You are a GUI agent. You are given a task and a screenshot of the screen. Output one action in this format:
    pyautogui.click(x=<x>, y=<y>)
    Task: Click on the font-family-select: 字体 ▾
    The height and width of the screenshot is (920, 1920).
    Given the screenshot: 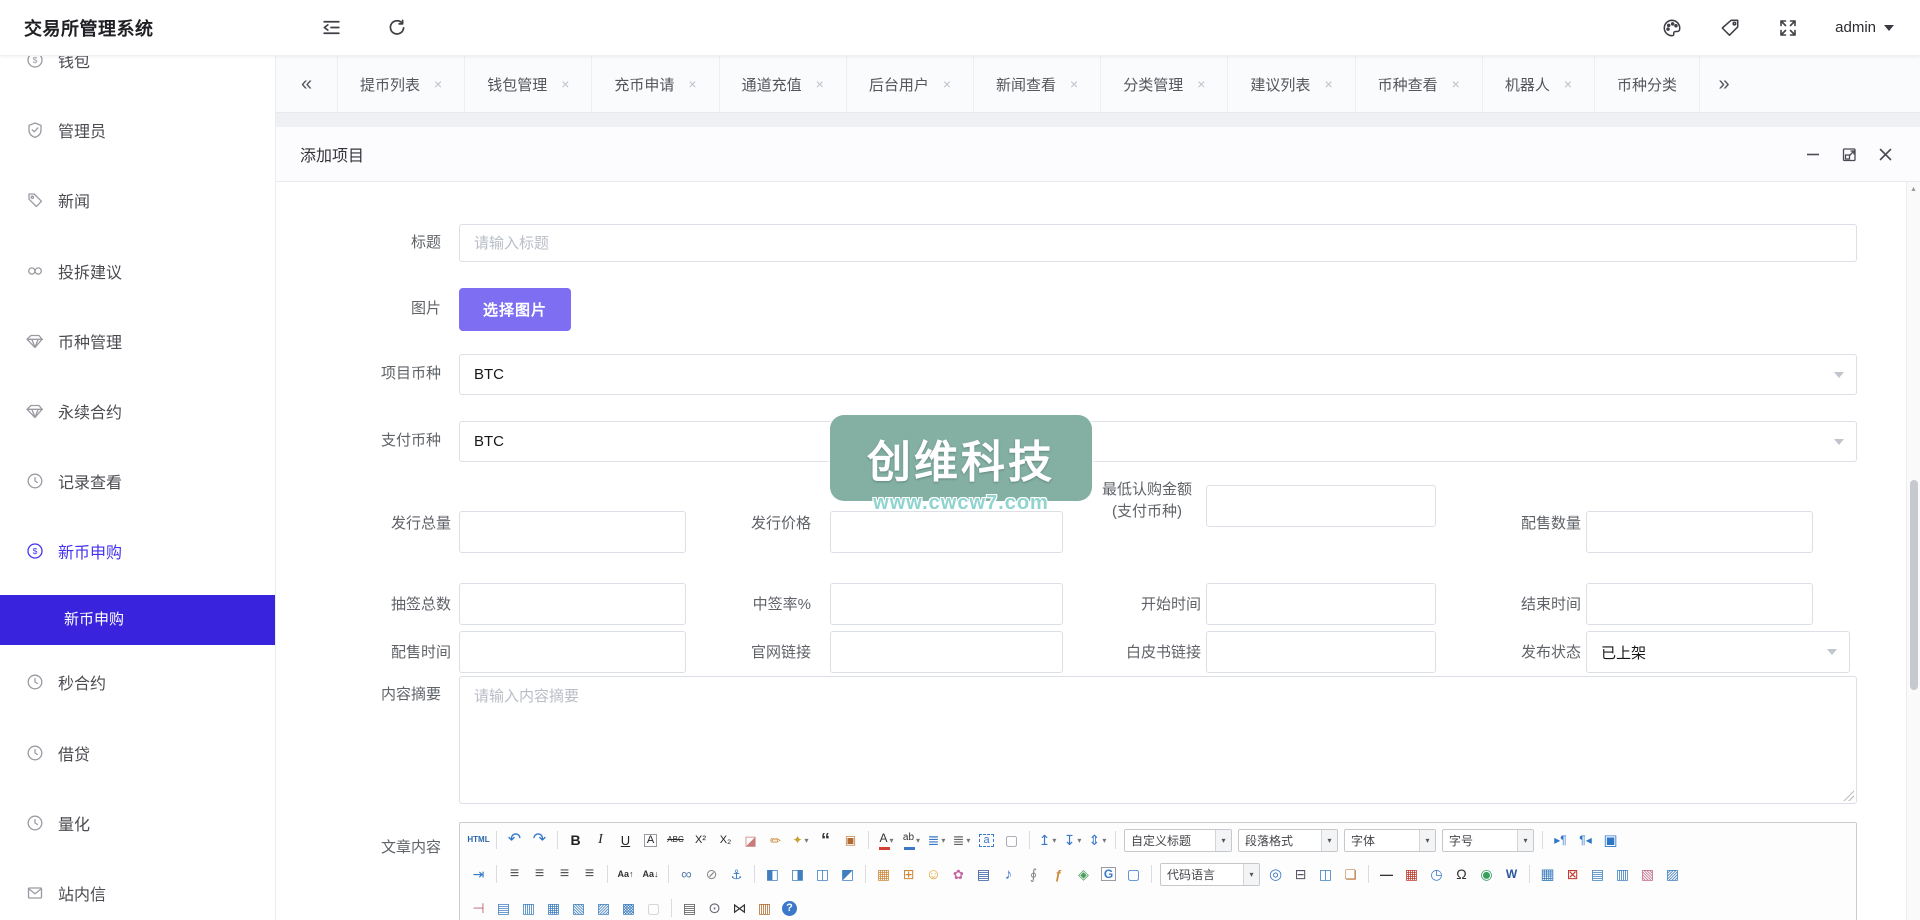 What is the action you would take?
    pyautogui.click(x=1390, y=840)
    